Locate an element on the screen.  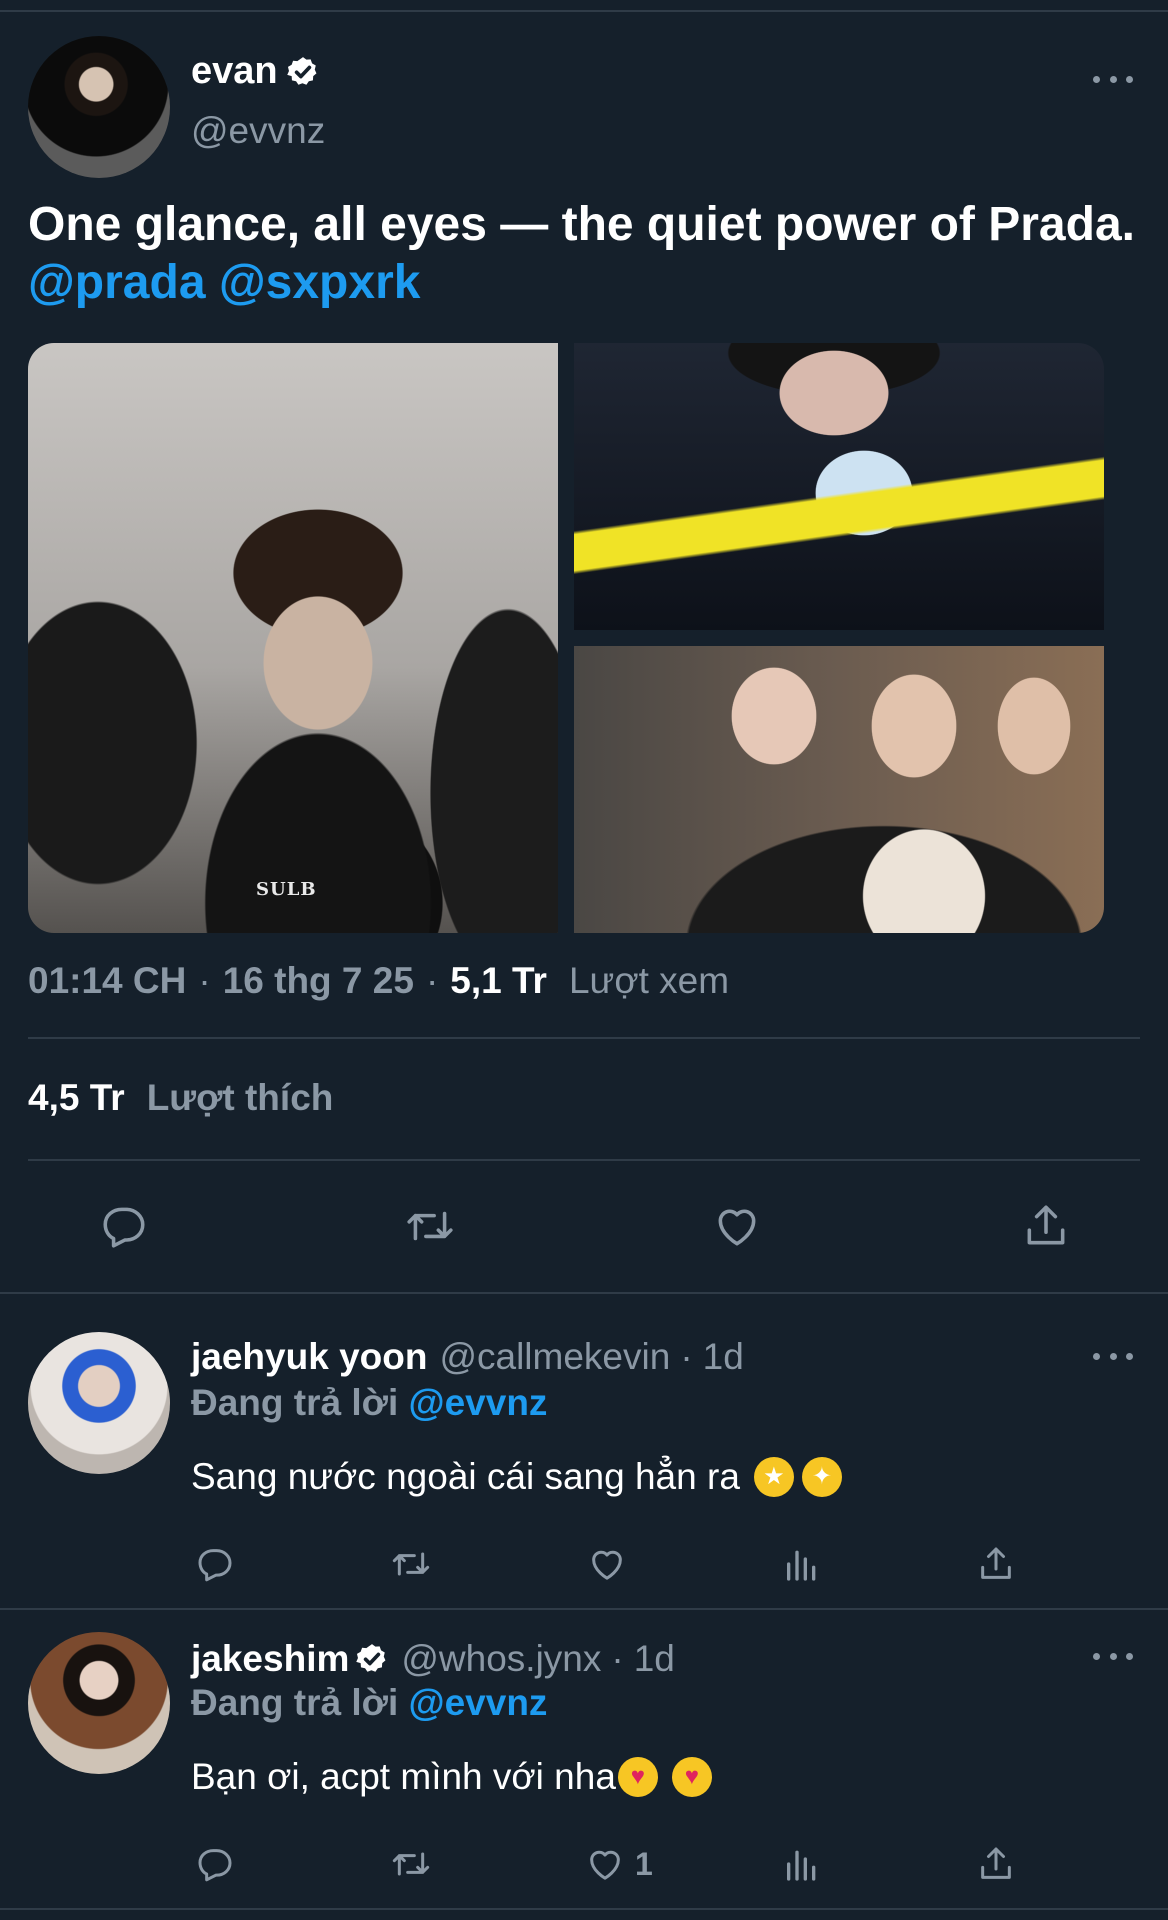
reply-body: Sang nước ngoài cái sang hẳn ra is located at coordinates (465, 1476).